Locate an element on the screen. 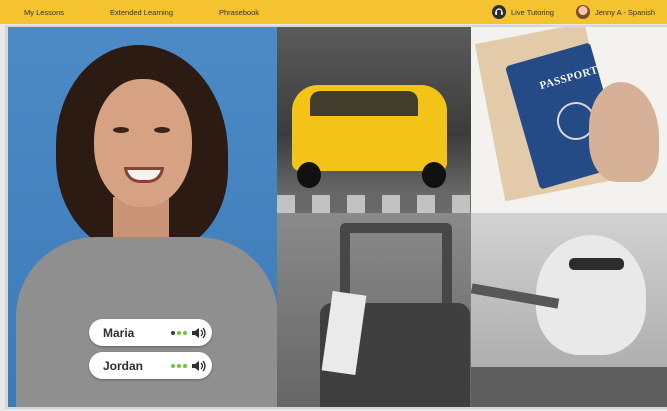 This screenshot has height=411, width=667. airplane-image is located at coordinates (569, 310).